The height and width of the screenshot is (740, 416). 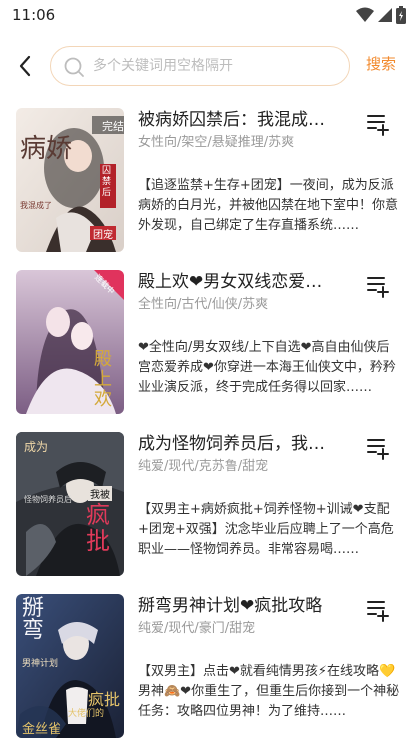 I want to click on book-tags: 全性向/古代/仙侠/苏爽, so click(x=203, y=304).